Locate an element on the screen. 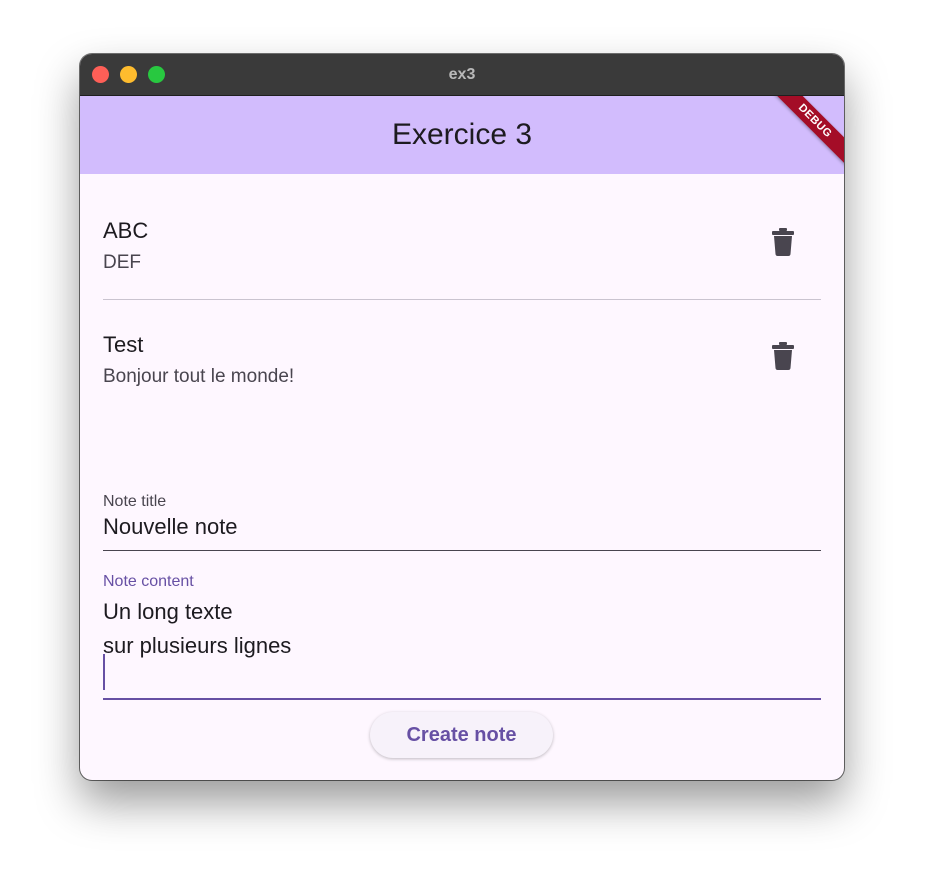  text-caret is located at coordinates (104, 672).